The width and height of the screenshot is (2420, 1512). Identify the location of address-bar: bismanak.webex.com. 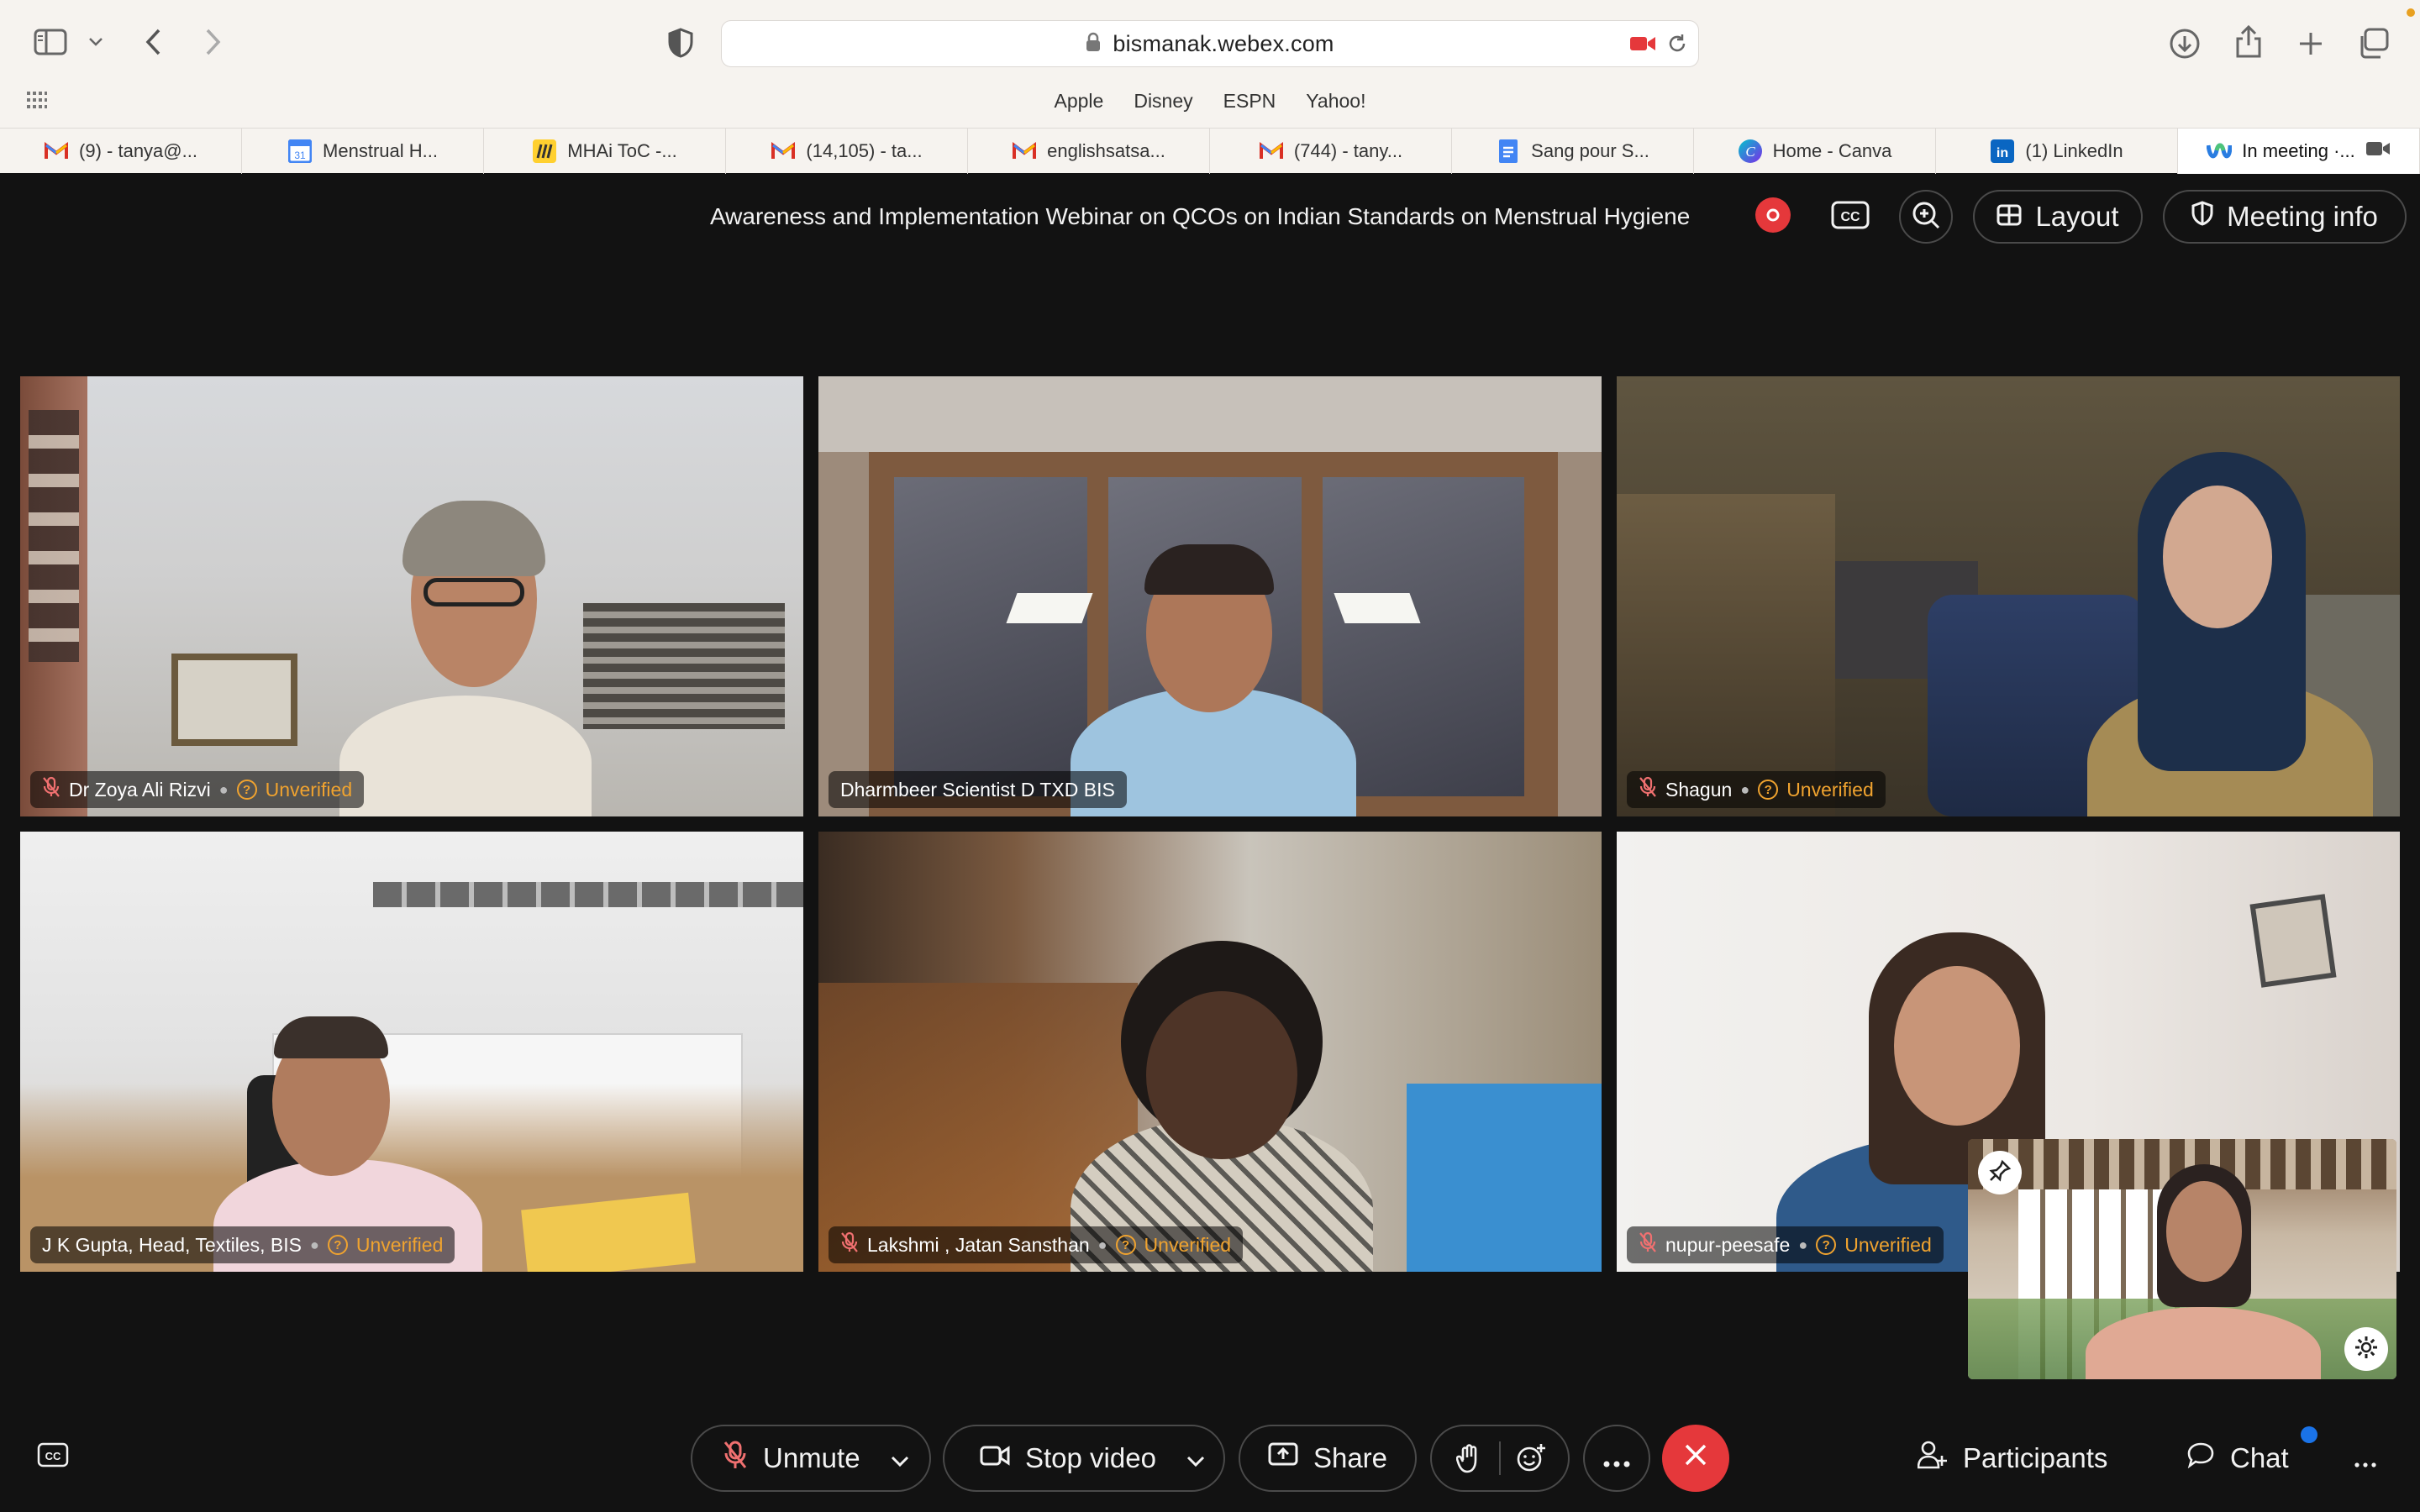
(1210, 43).